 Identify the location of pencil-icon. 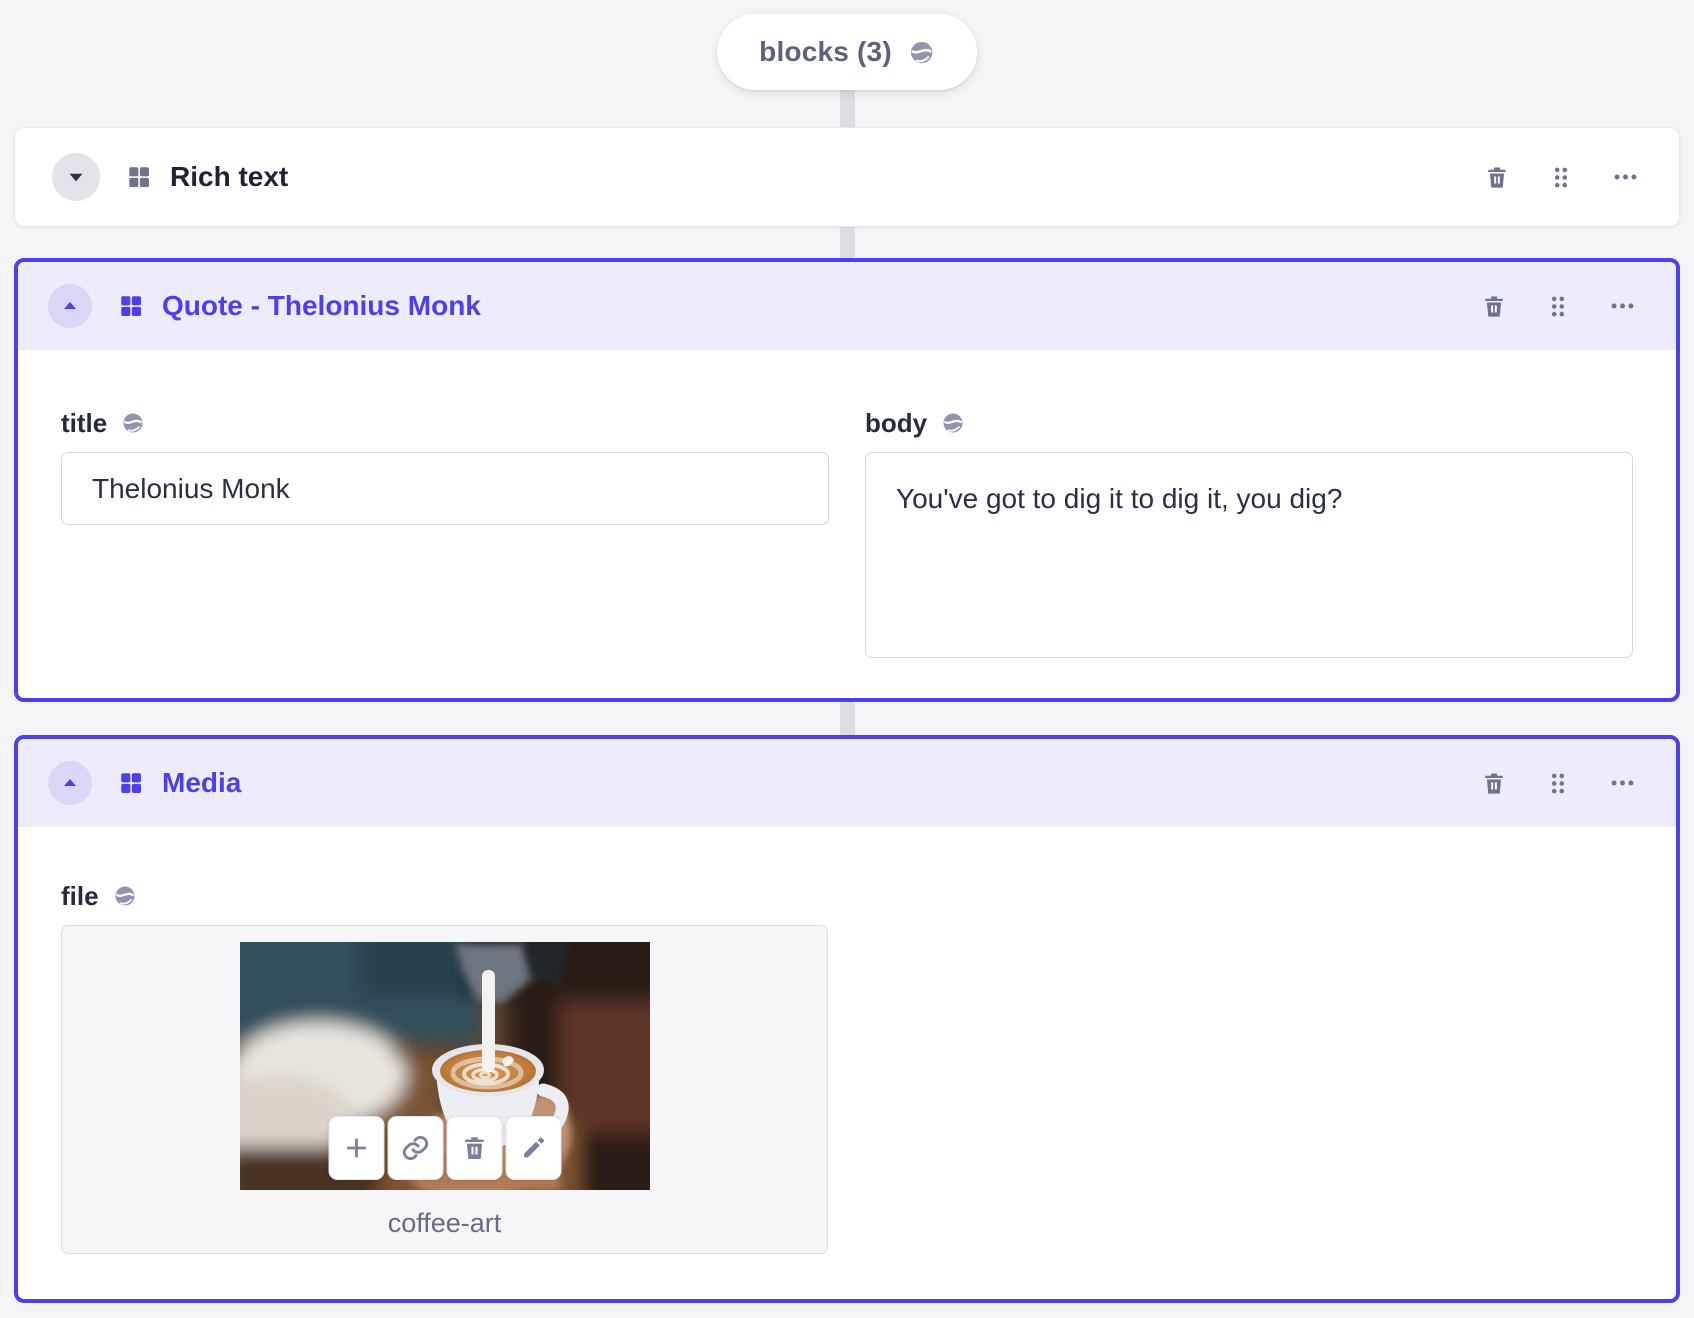
(533, 1148).